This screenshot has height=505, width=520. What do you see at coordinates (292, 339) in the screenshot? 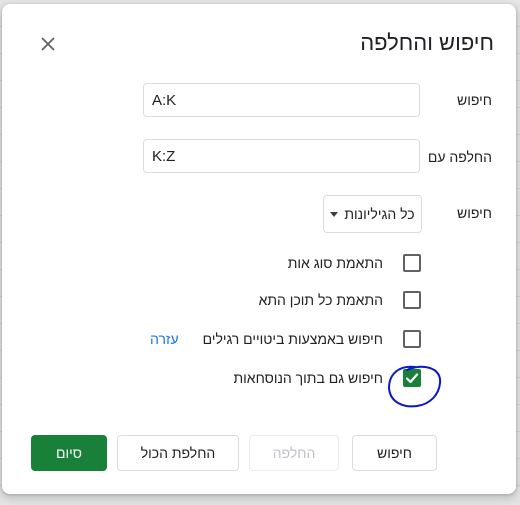
I see `regex-label: חיפוש באמצעות ביטויים רגילים` at bounding box center [292, 339].